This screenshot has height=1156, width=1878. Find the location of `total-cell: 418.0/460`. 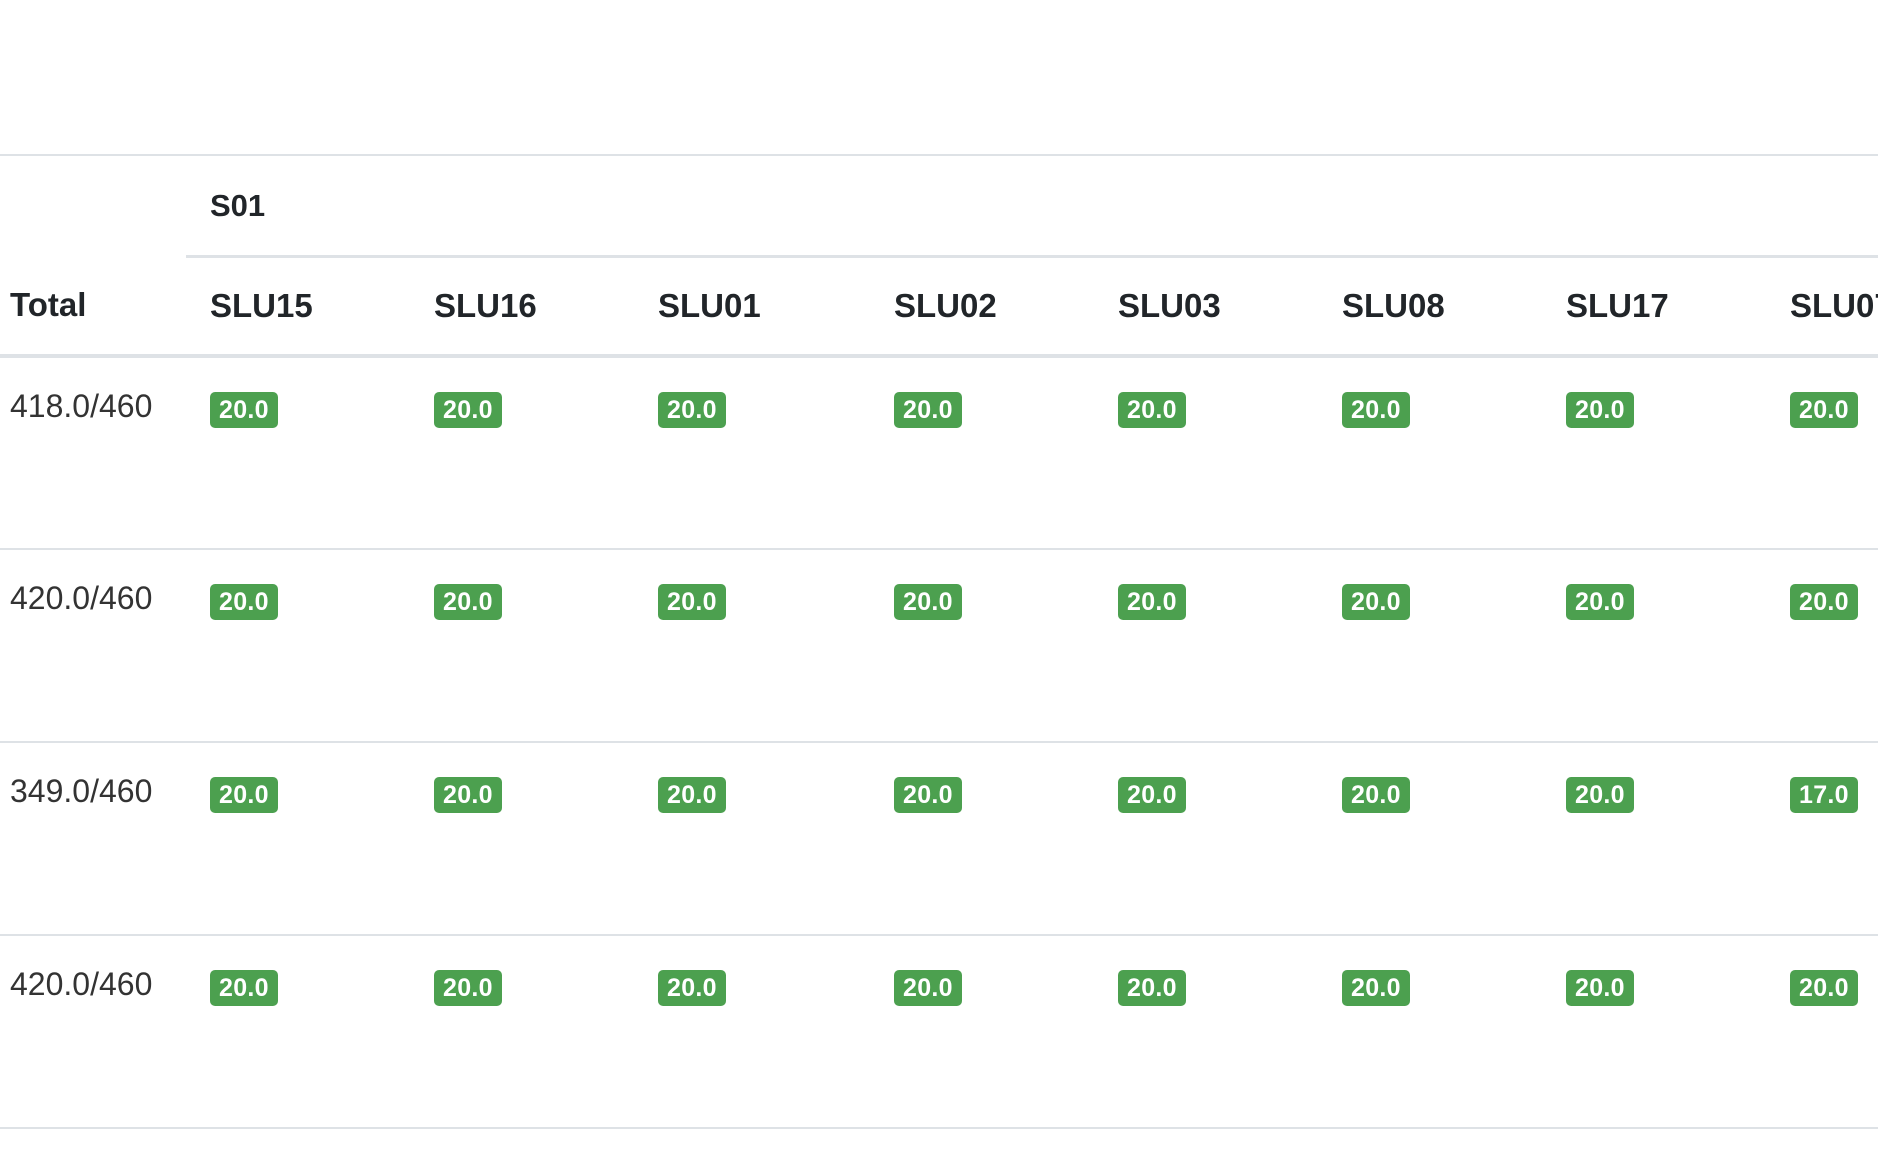

total-cell: 418.0/460 is located at coordinates (93, 453).